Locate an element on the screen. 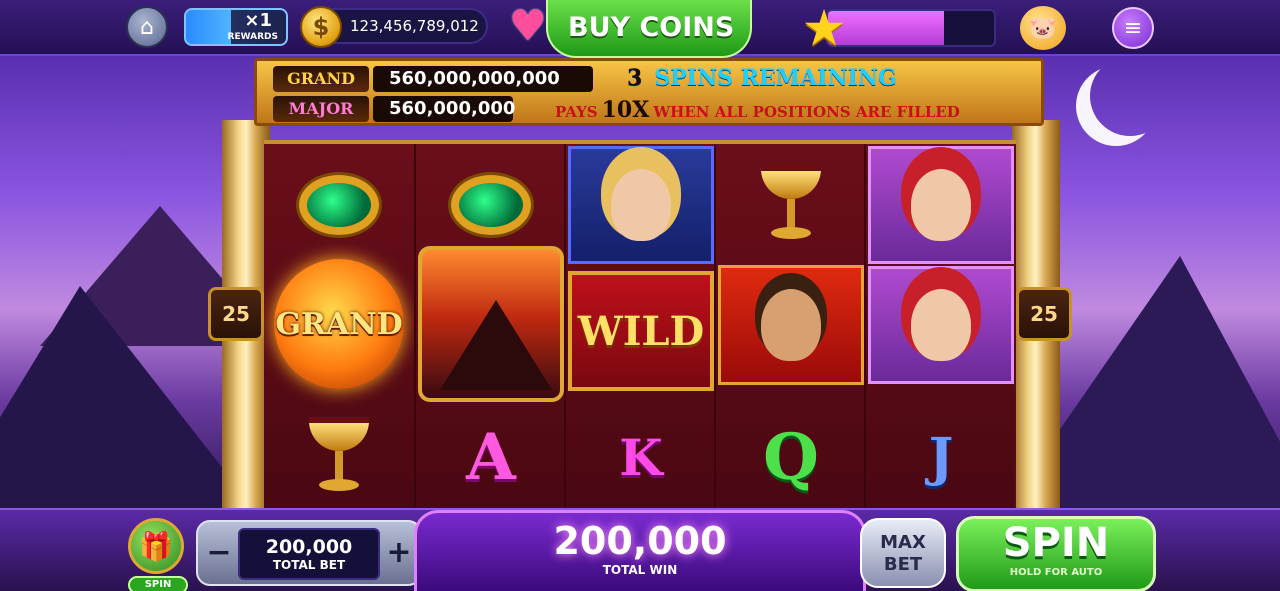 The width and height of the screenshot is (1280, 591). gift-box-icon: 🎁 is located at coordinates (156, 546).